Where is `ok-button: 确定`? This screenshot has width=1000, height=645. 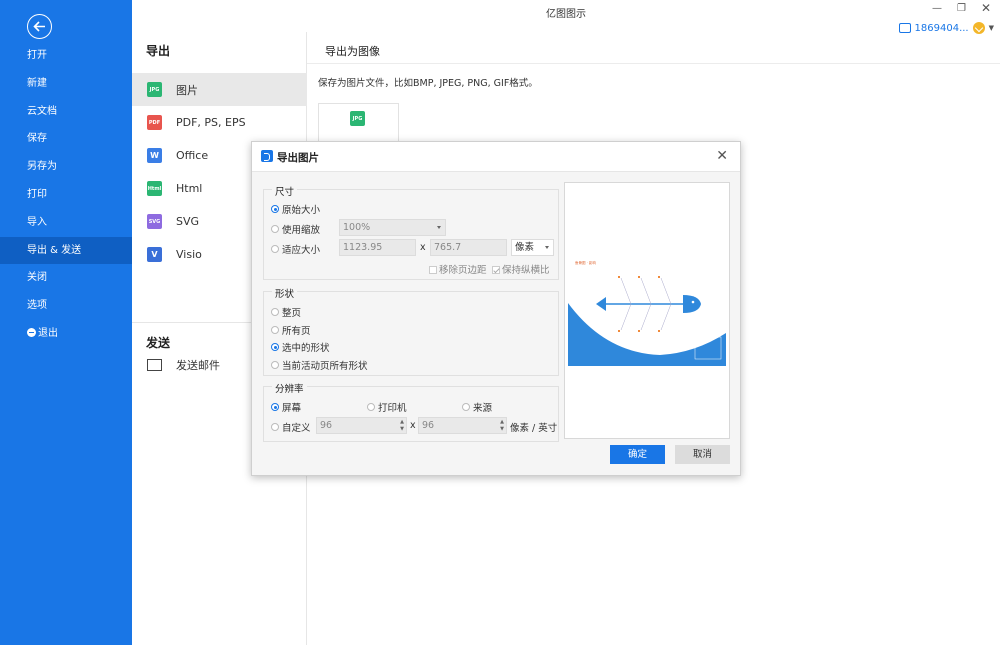
ok-button: 确定 is located at coordinates (637, 454).